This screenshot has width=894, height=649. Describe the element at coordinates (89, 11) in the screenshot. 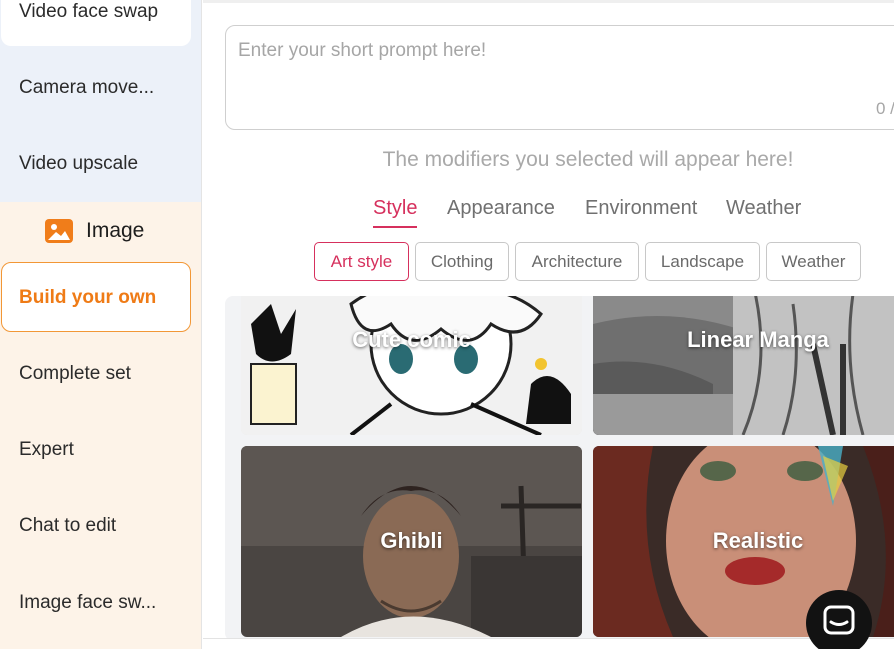

I see `sidebar-item-label: Video face swap` at that location.